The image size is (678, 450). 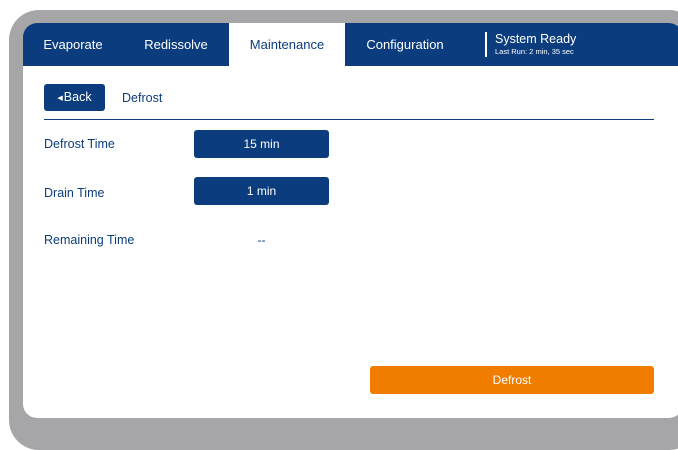 What do you see at coordinates (79, 144) in the screenshot?
I see `defrost-time-label: Defrost Time` at bounding box center [79, 144].